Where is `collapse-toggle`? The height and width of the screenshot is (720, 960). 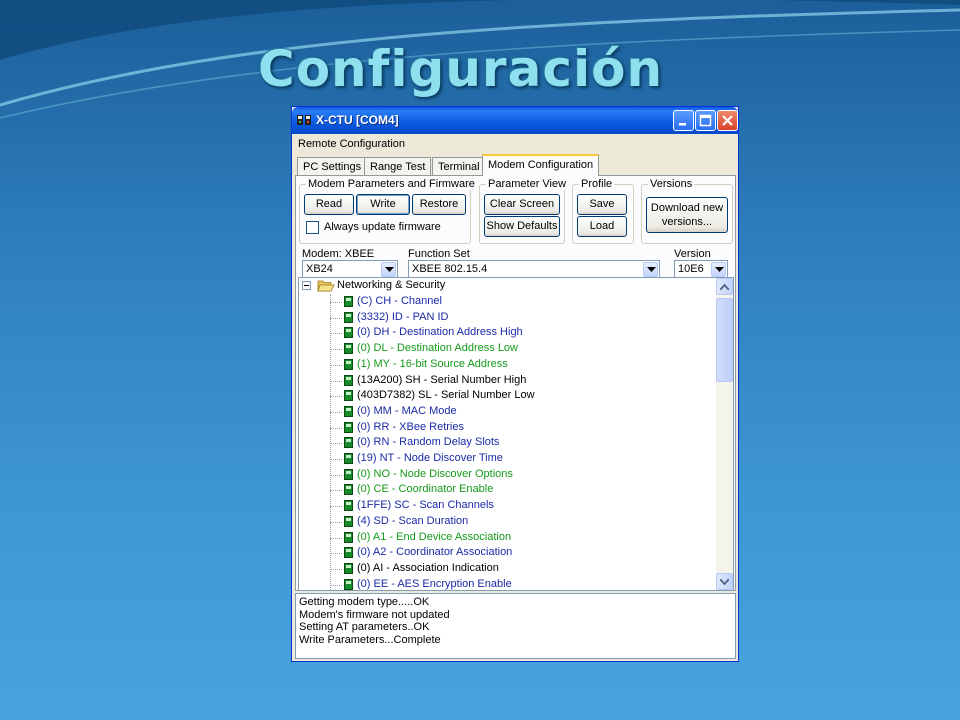
collapse-toggle is located at coordinates (306, 285).